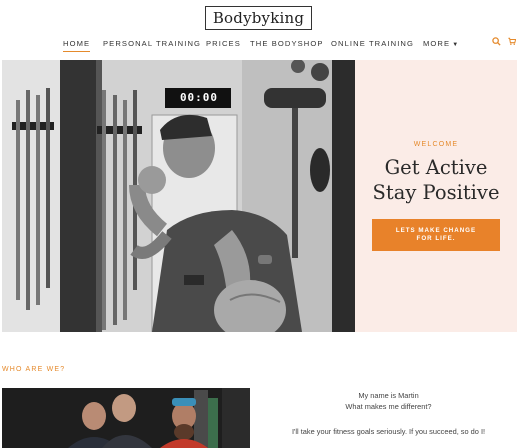 Image resolution: width=517 pixels, height=448 pixels. What do you see at coordinates (152, 43) in the screenshot?
I see `nav-personal-training: PERSONAL TRAINING` at bounding box center [152, 43].